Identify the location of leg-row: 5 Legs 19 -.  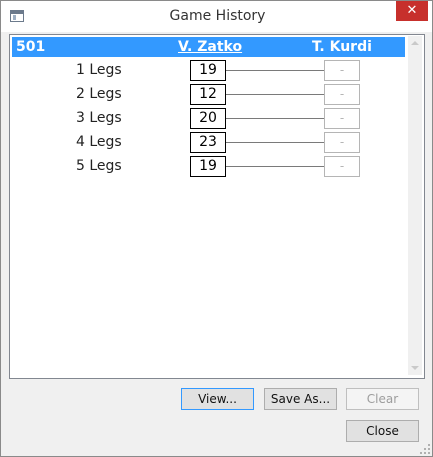
(208, 167).